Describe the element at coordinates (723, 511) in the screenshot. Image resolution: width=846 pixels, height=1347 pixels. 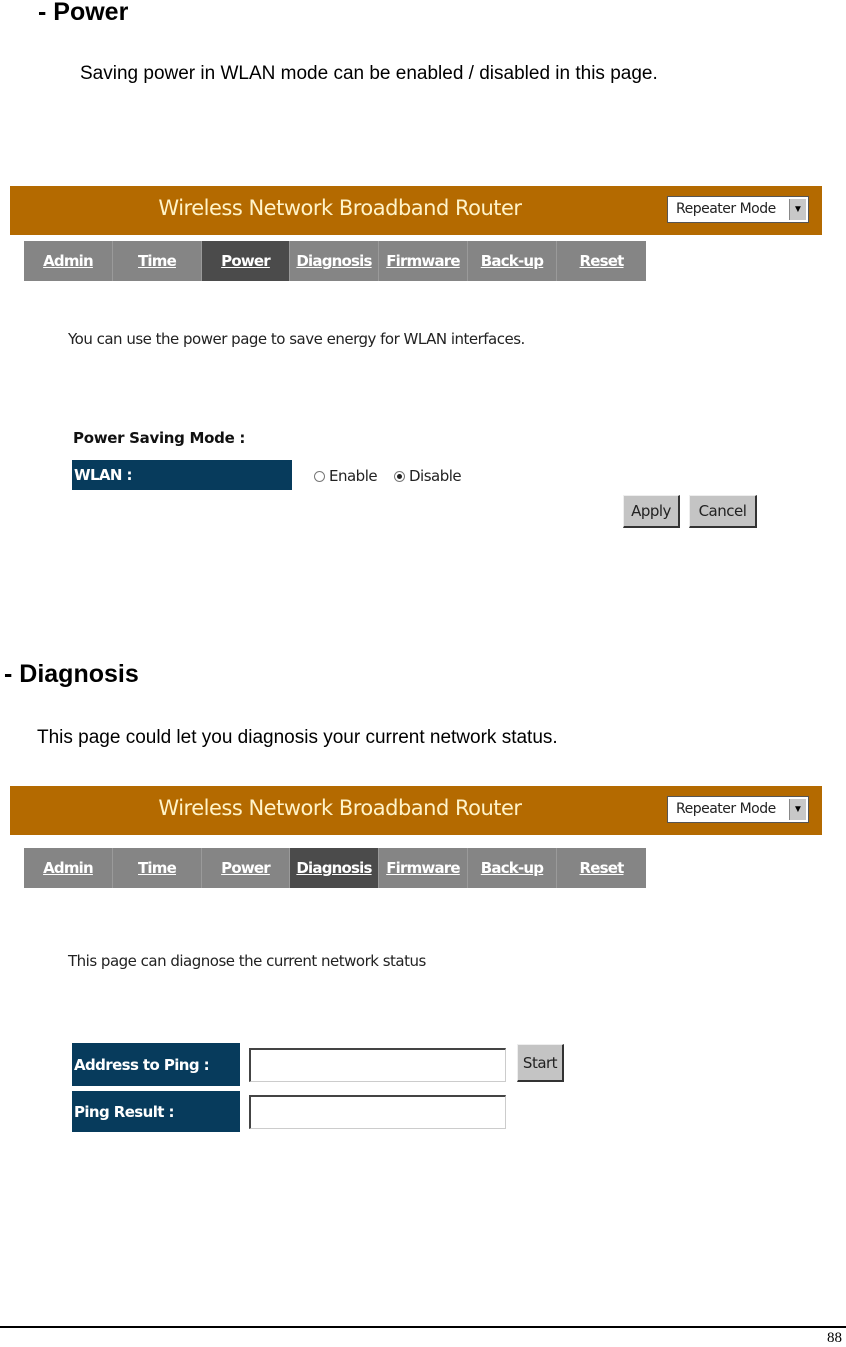
I see `cancel-button: Cancel` at that location.